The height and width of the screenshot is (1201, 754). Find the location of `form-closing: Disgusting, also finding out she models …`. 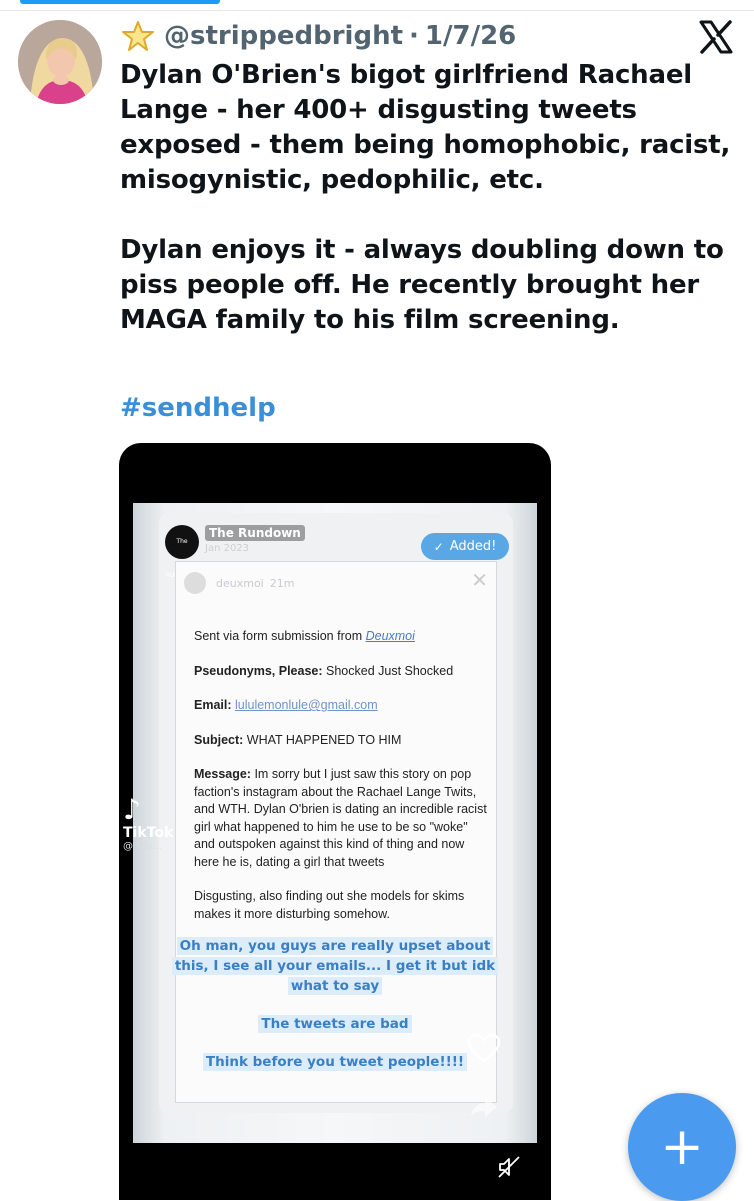

form-closing: Disgusting, also finding out she models … is located at coordinates (329, 905).